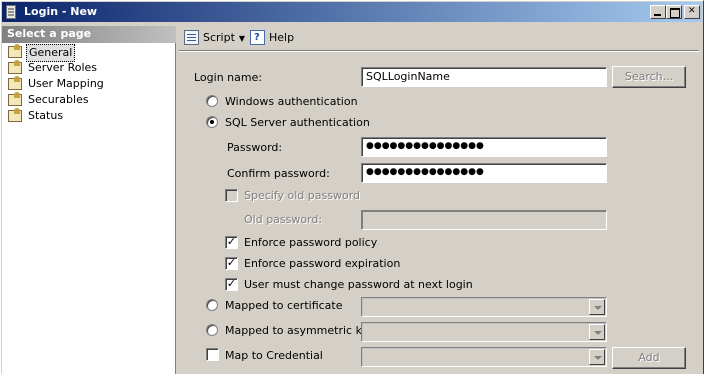  What do you see at coordinates (231, 242) in the screenshot?
I see `enforce-policy-checkbox: ✓` at bounding box center [231, 242].